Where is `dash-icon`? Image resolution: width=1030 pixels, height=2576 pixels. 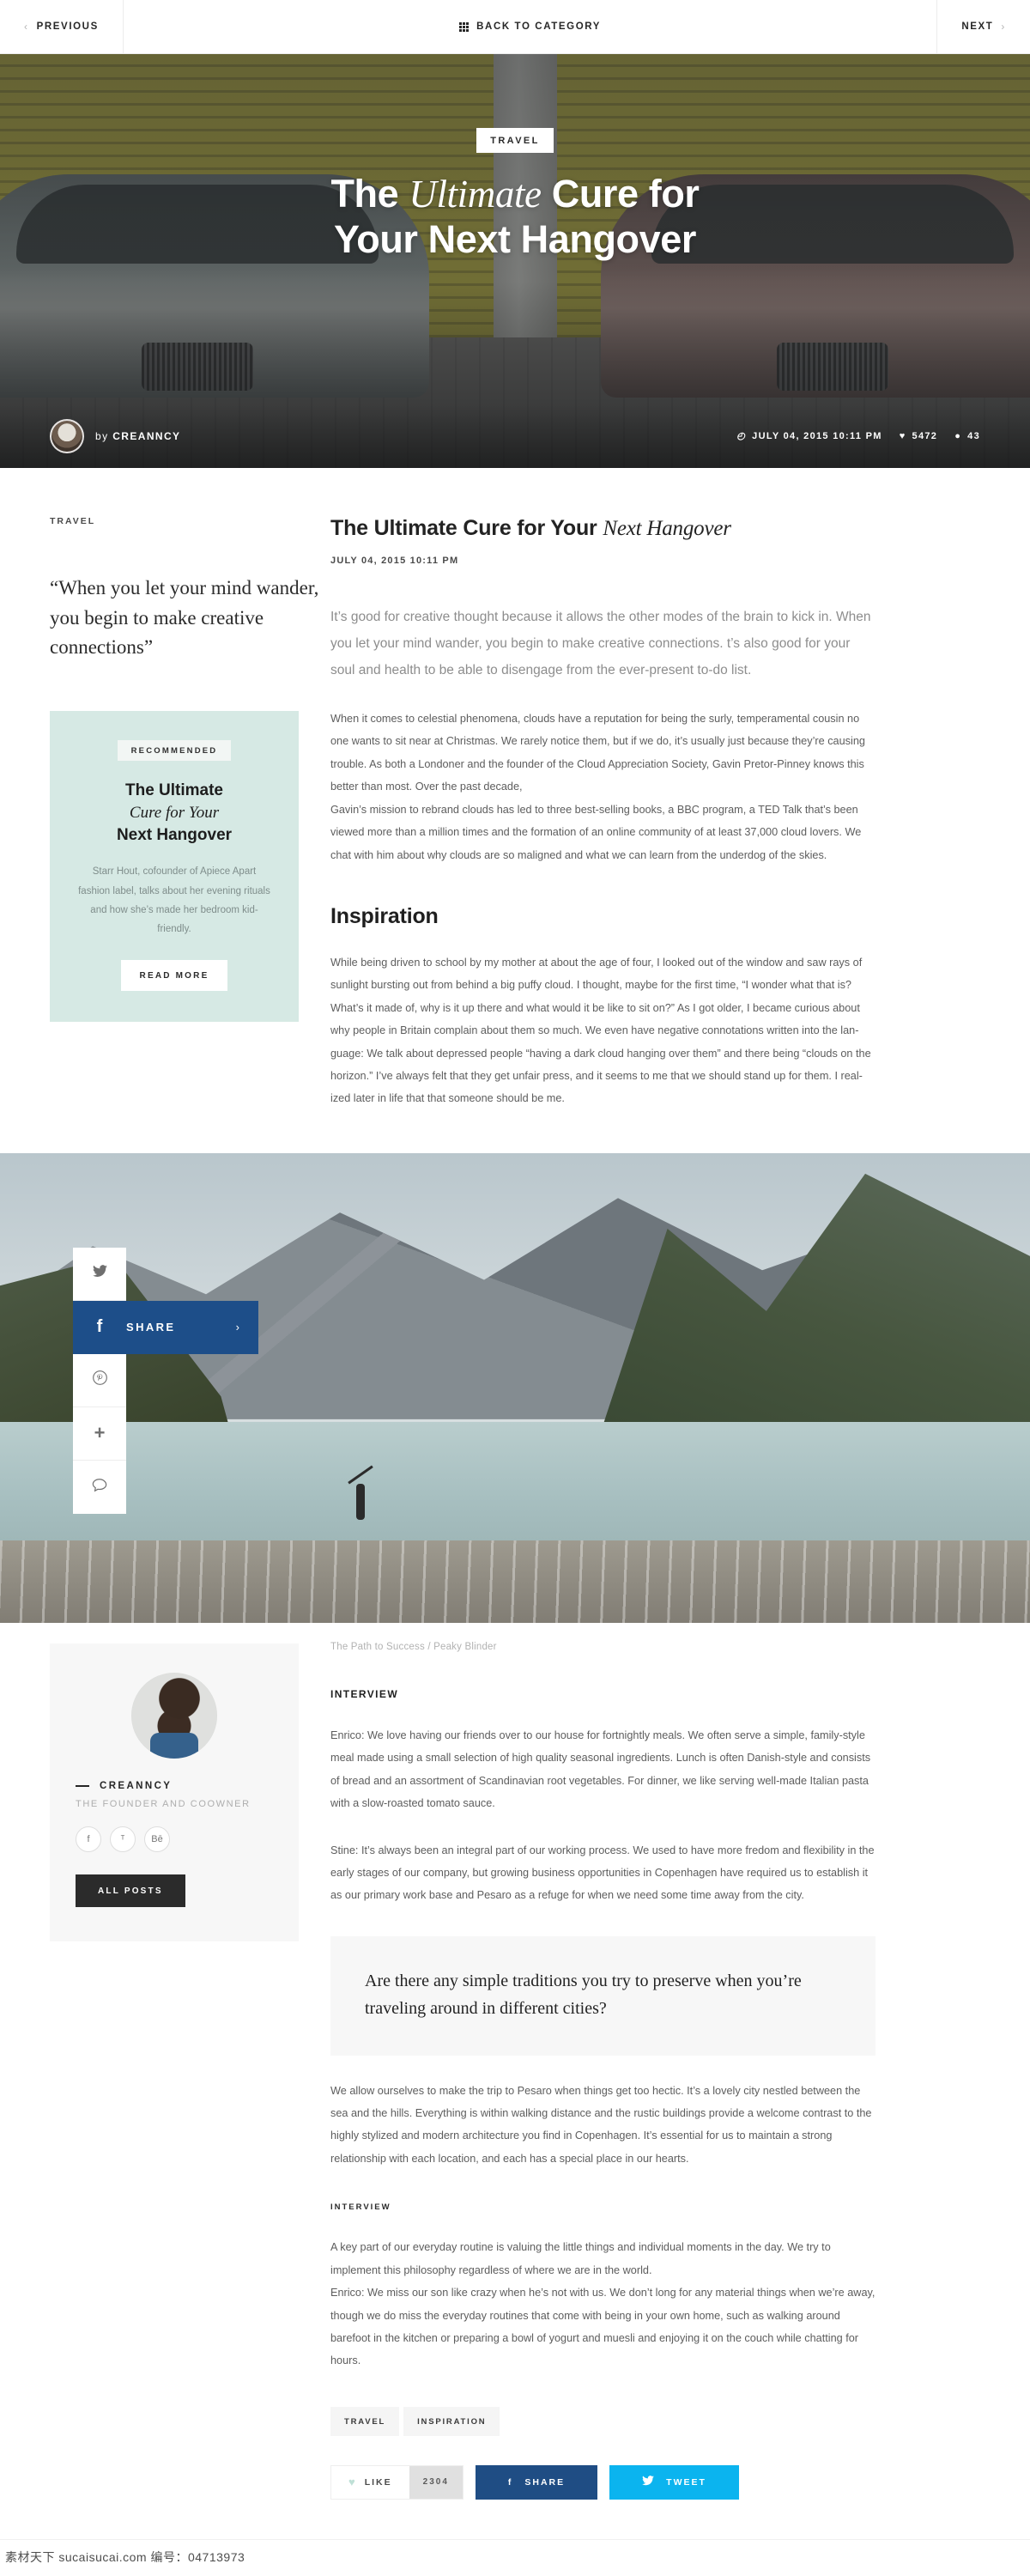
dash-icon is located at coordinates (82, 1785).